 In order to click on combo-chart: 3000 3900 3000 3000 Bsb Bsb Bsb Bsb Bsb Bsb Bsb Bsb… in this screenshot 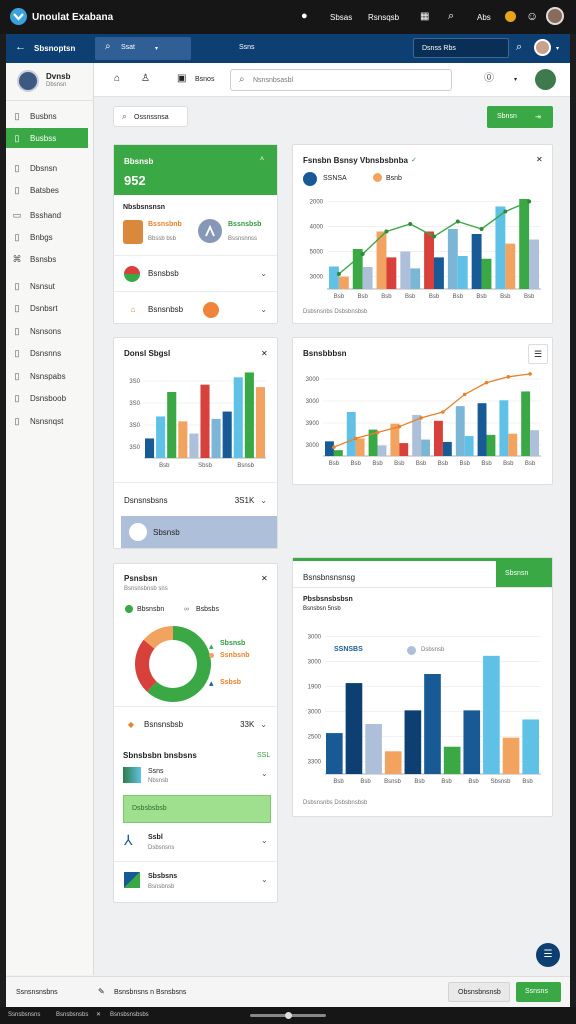, I will do `click(423, 419)`.